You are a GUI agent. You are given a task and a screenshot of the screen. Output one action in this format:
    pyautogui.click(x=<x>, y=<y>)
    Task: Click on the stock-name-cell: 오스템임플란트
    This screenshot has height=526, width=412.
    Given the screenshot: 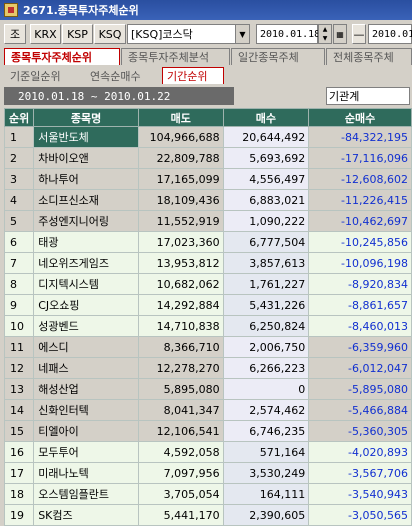 What is the action you would take?
    pyautogui.click(x=86, y=494)
    